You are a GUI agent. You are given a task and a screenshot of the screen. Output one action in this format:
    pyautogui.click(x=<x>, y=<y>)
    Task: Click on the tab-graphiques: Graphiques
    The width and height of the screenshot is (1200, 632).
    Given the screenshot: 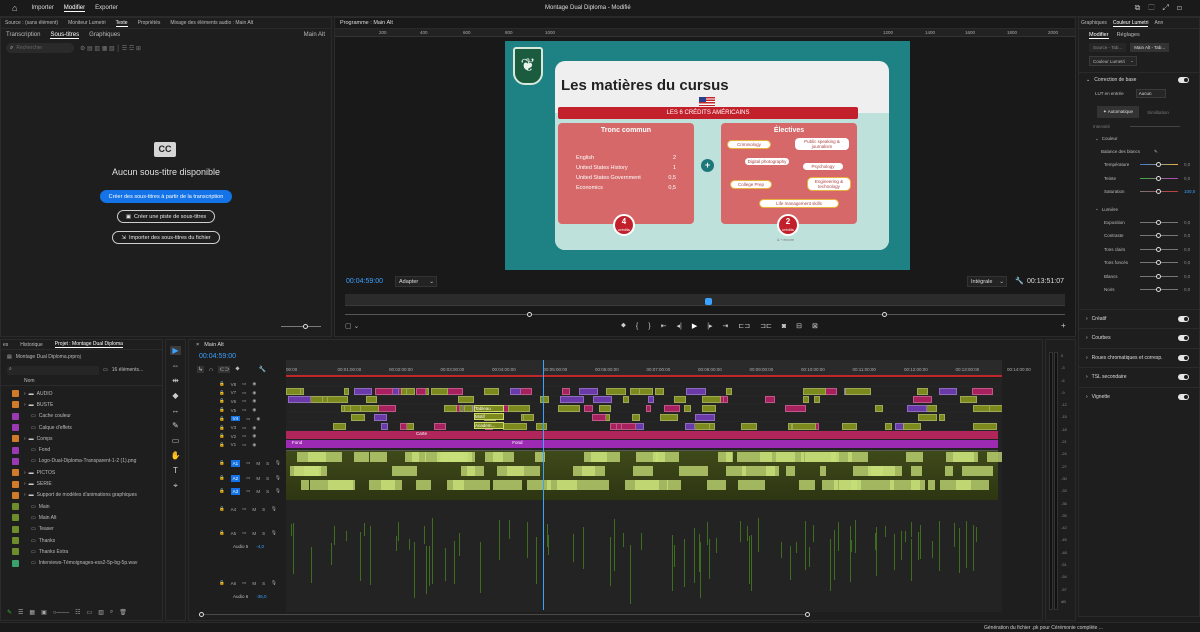 What is the action you would take?
    pyautogui.click(x=1094, y=23)
    